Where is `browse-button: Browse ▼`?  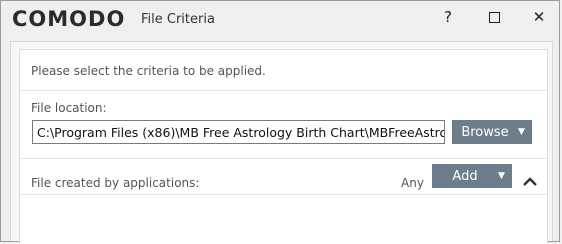 browse-button: Browse ▼ is located at coordinates (492, 132).